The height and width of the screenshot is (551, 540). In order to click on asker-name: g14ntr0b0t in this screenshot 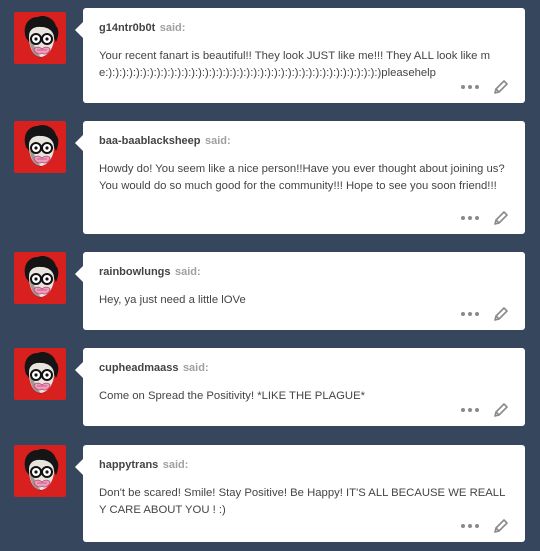, I will do `click(127, 28)`.